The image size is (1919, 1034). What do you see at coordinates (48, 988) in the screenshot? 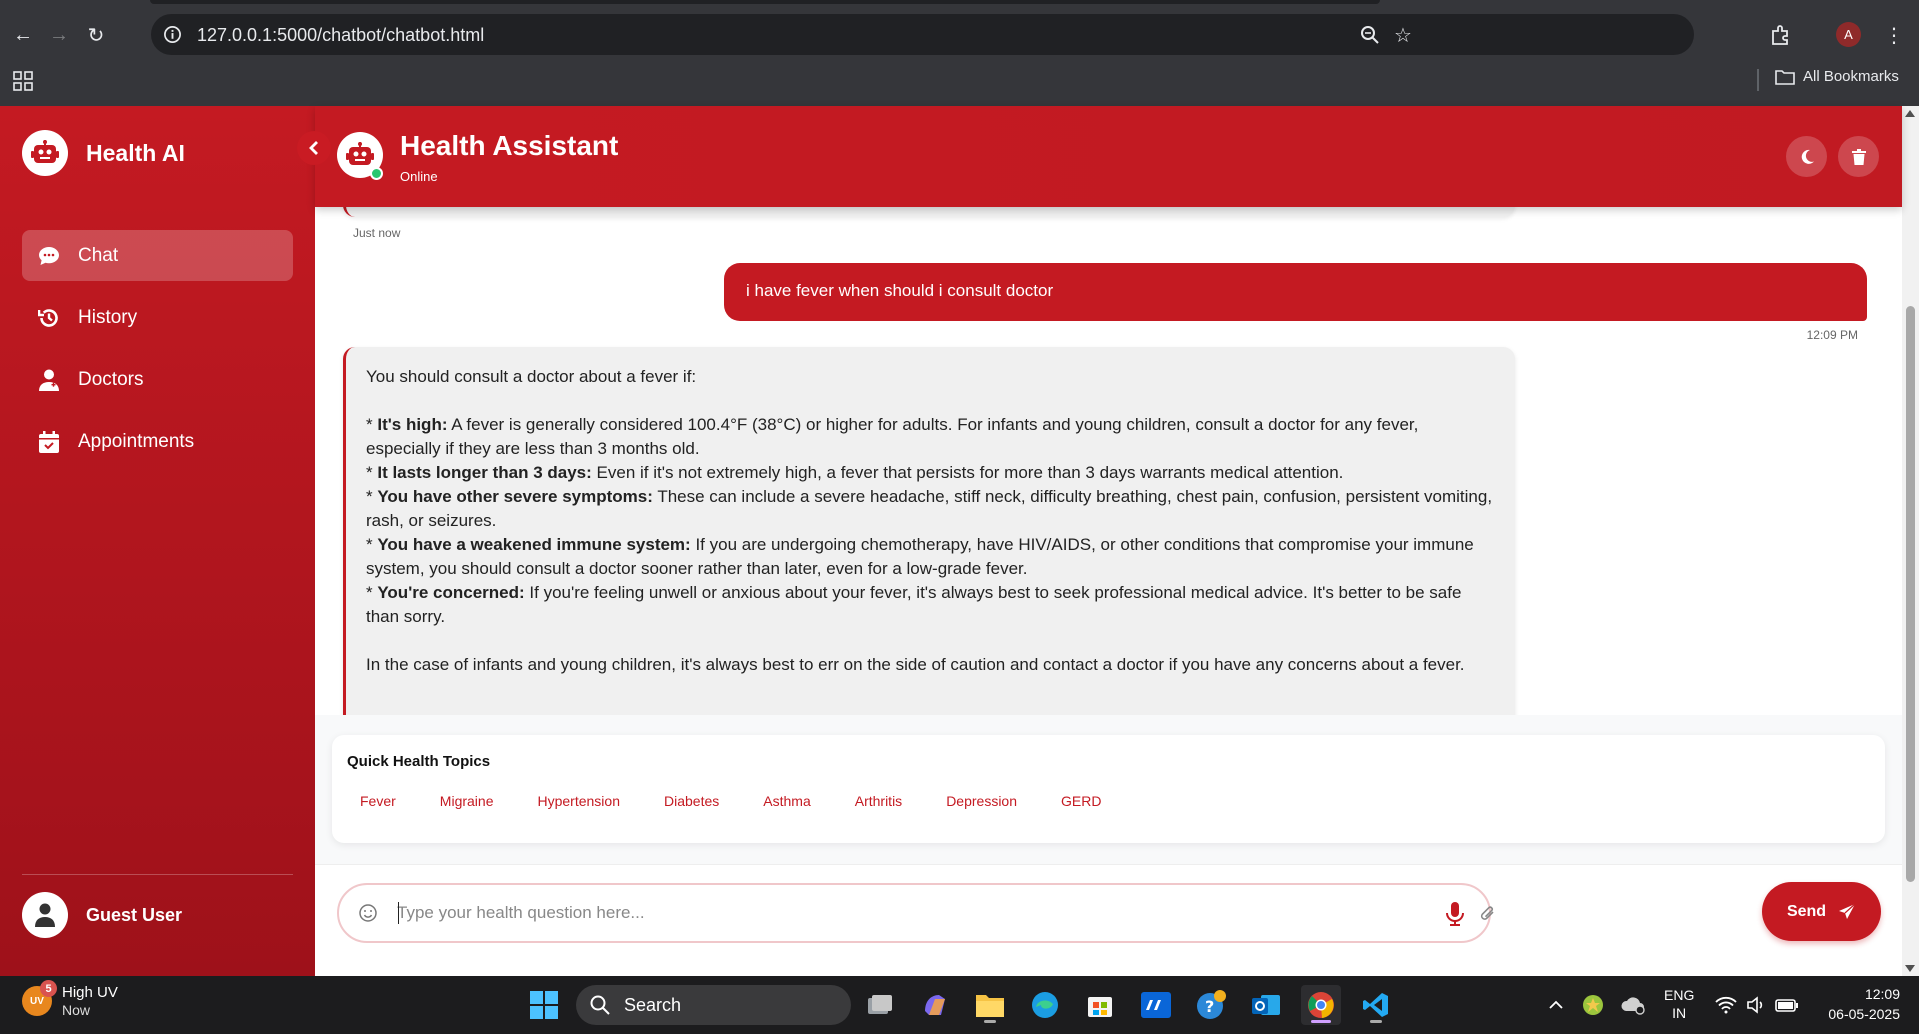
I see `weather-badge: 5` at bounding box center [48, 988].